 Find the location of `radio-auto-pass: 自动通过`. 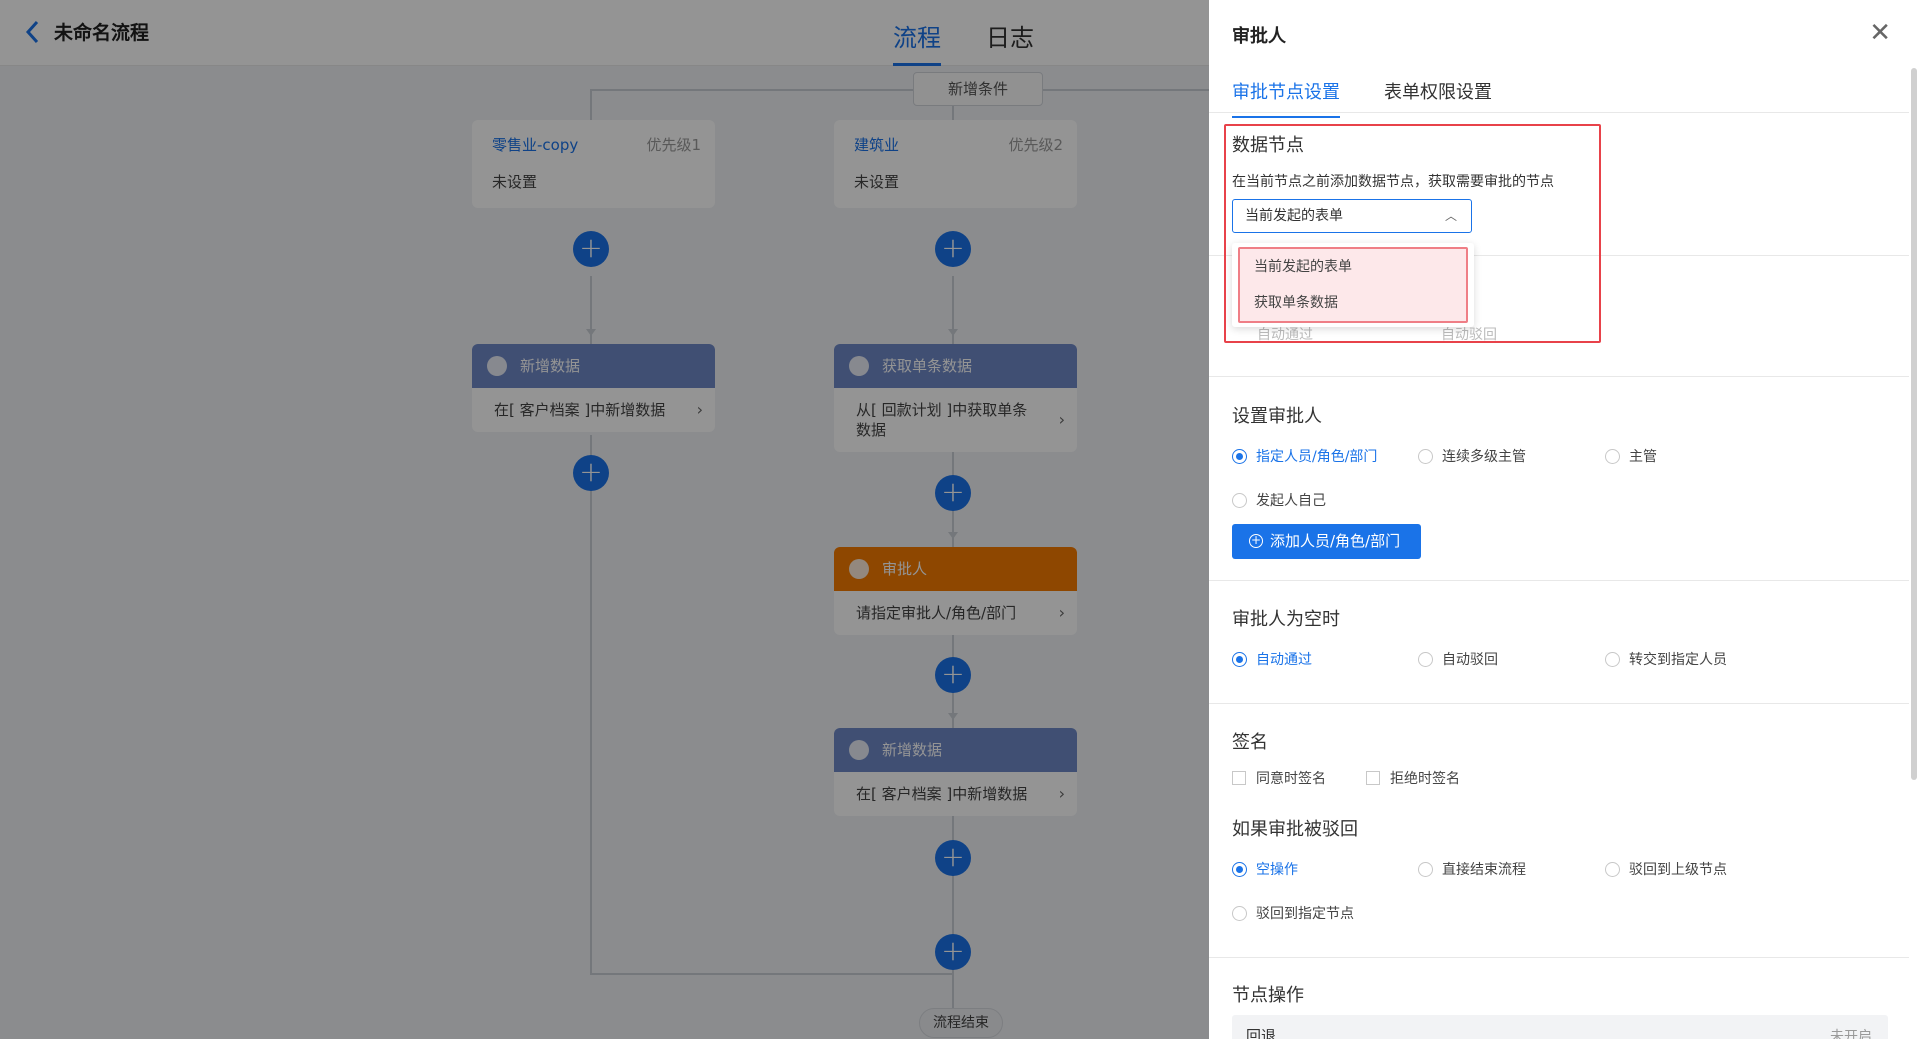

radio-auto-pass: 自动通过 is located at coordinates (1272, 659).